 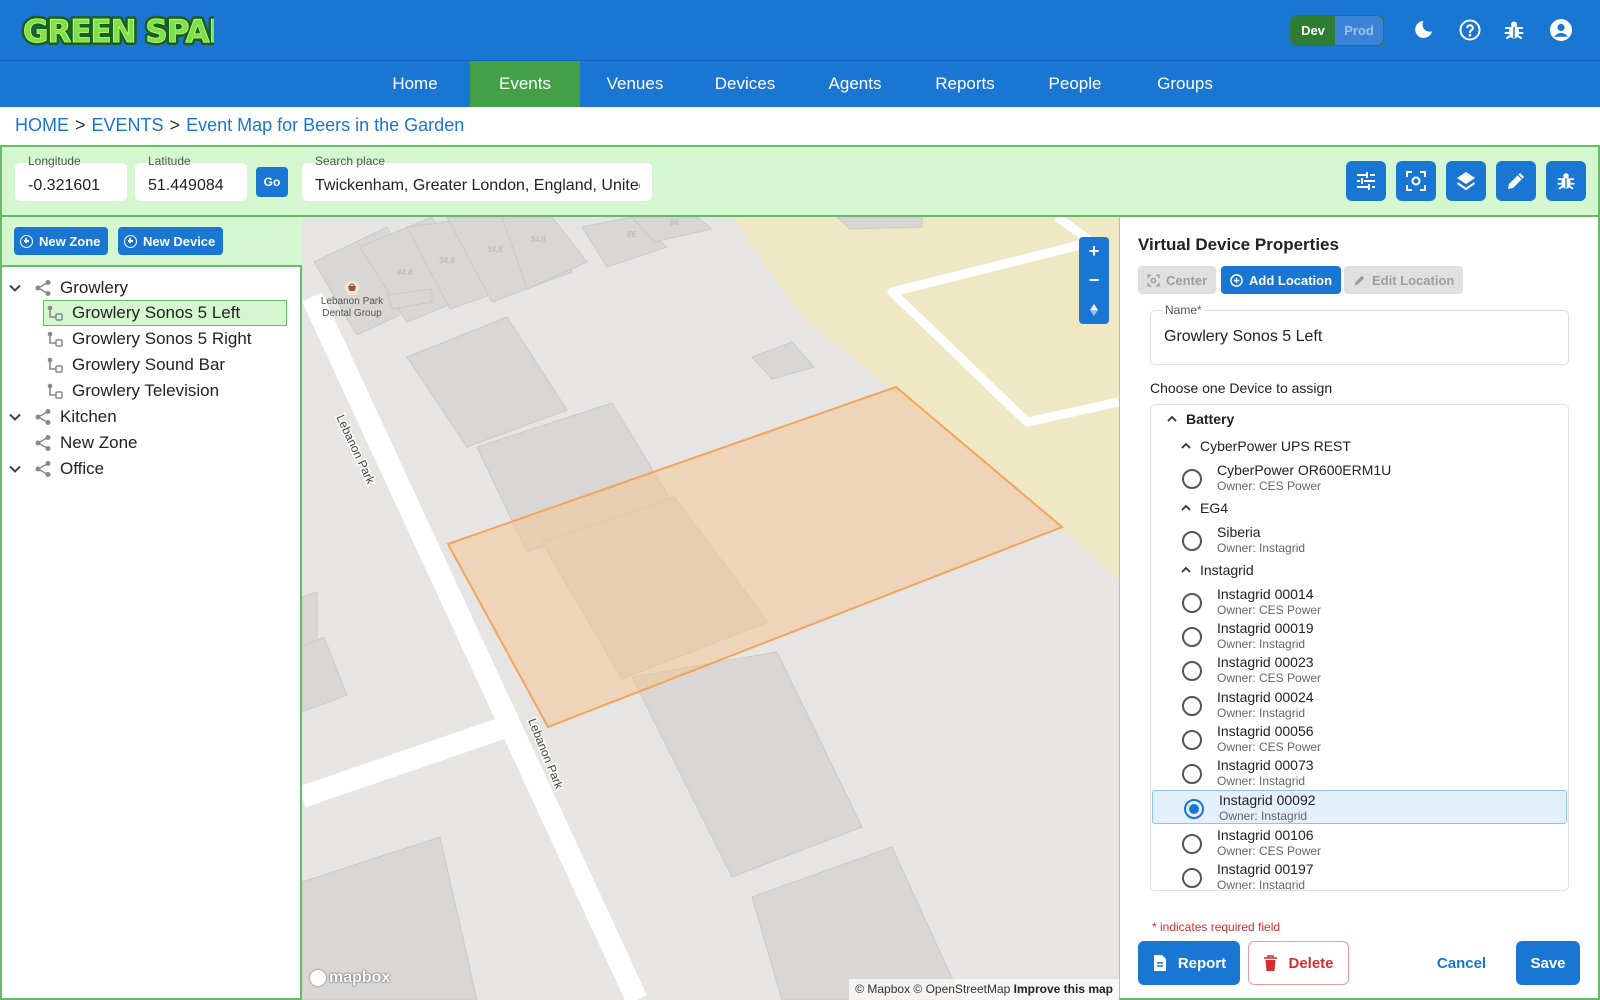 What do you see at coordinates (1359, 843) in the screenshot?
I see `device-option: Instagrid 00106 Owner: CES Power` at bounding box center [1359, 843].